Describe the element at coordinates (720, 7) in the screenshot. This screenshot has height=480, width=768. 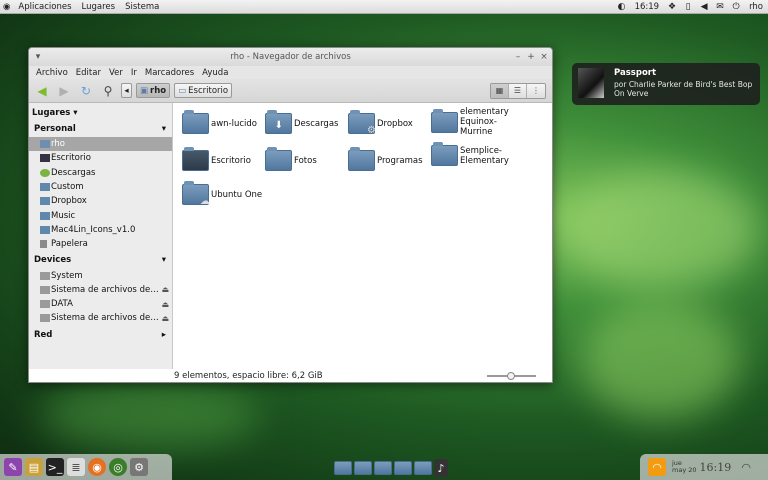
I see `mail-icon: ✉` at that location.